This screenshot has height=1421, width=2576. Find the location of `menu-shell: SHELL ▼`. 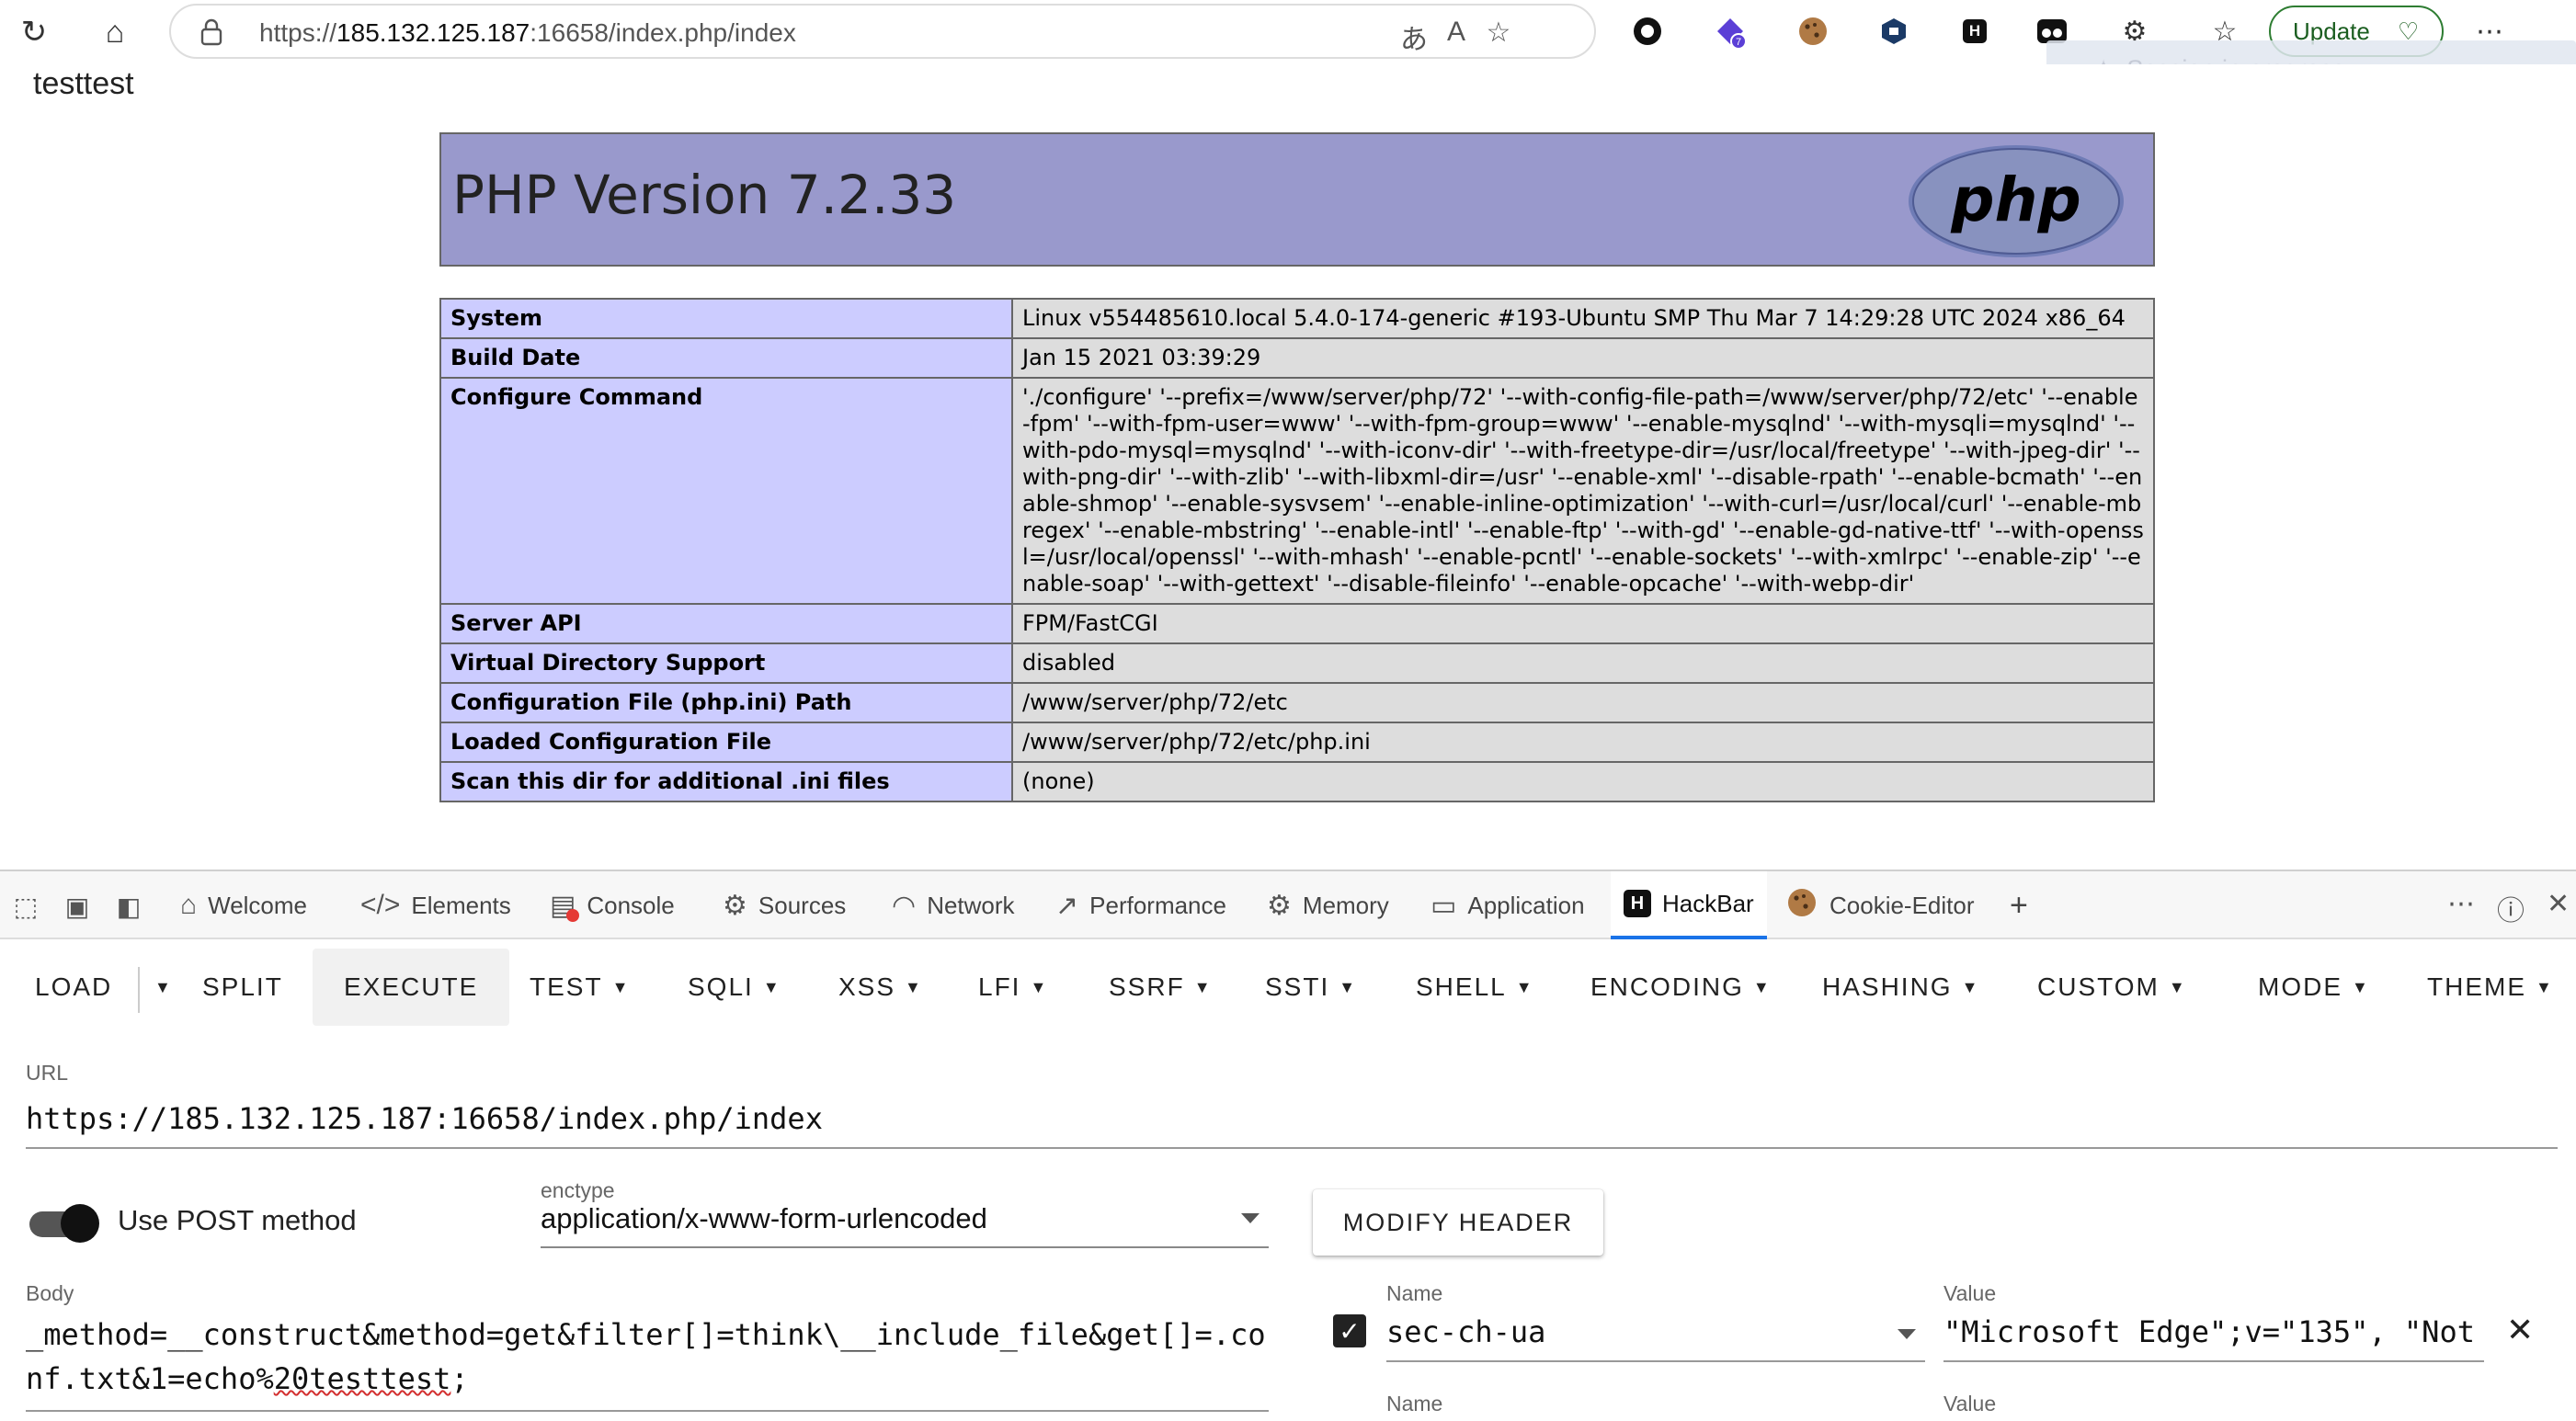

menu-shell: SHELL ▼ is located at coordinates (1475, 988).